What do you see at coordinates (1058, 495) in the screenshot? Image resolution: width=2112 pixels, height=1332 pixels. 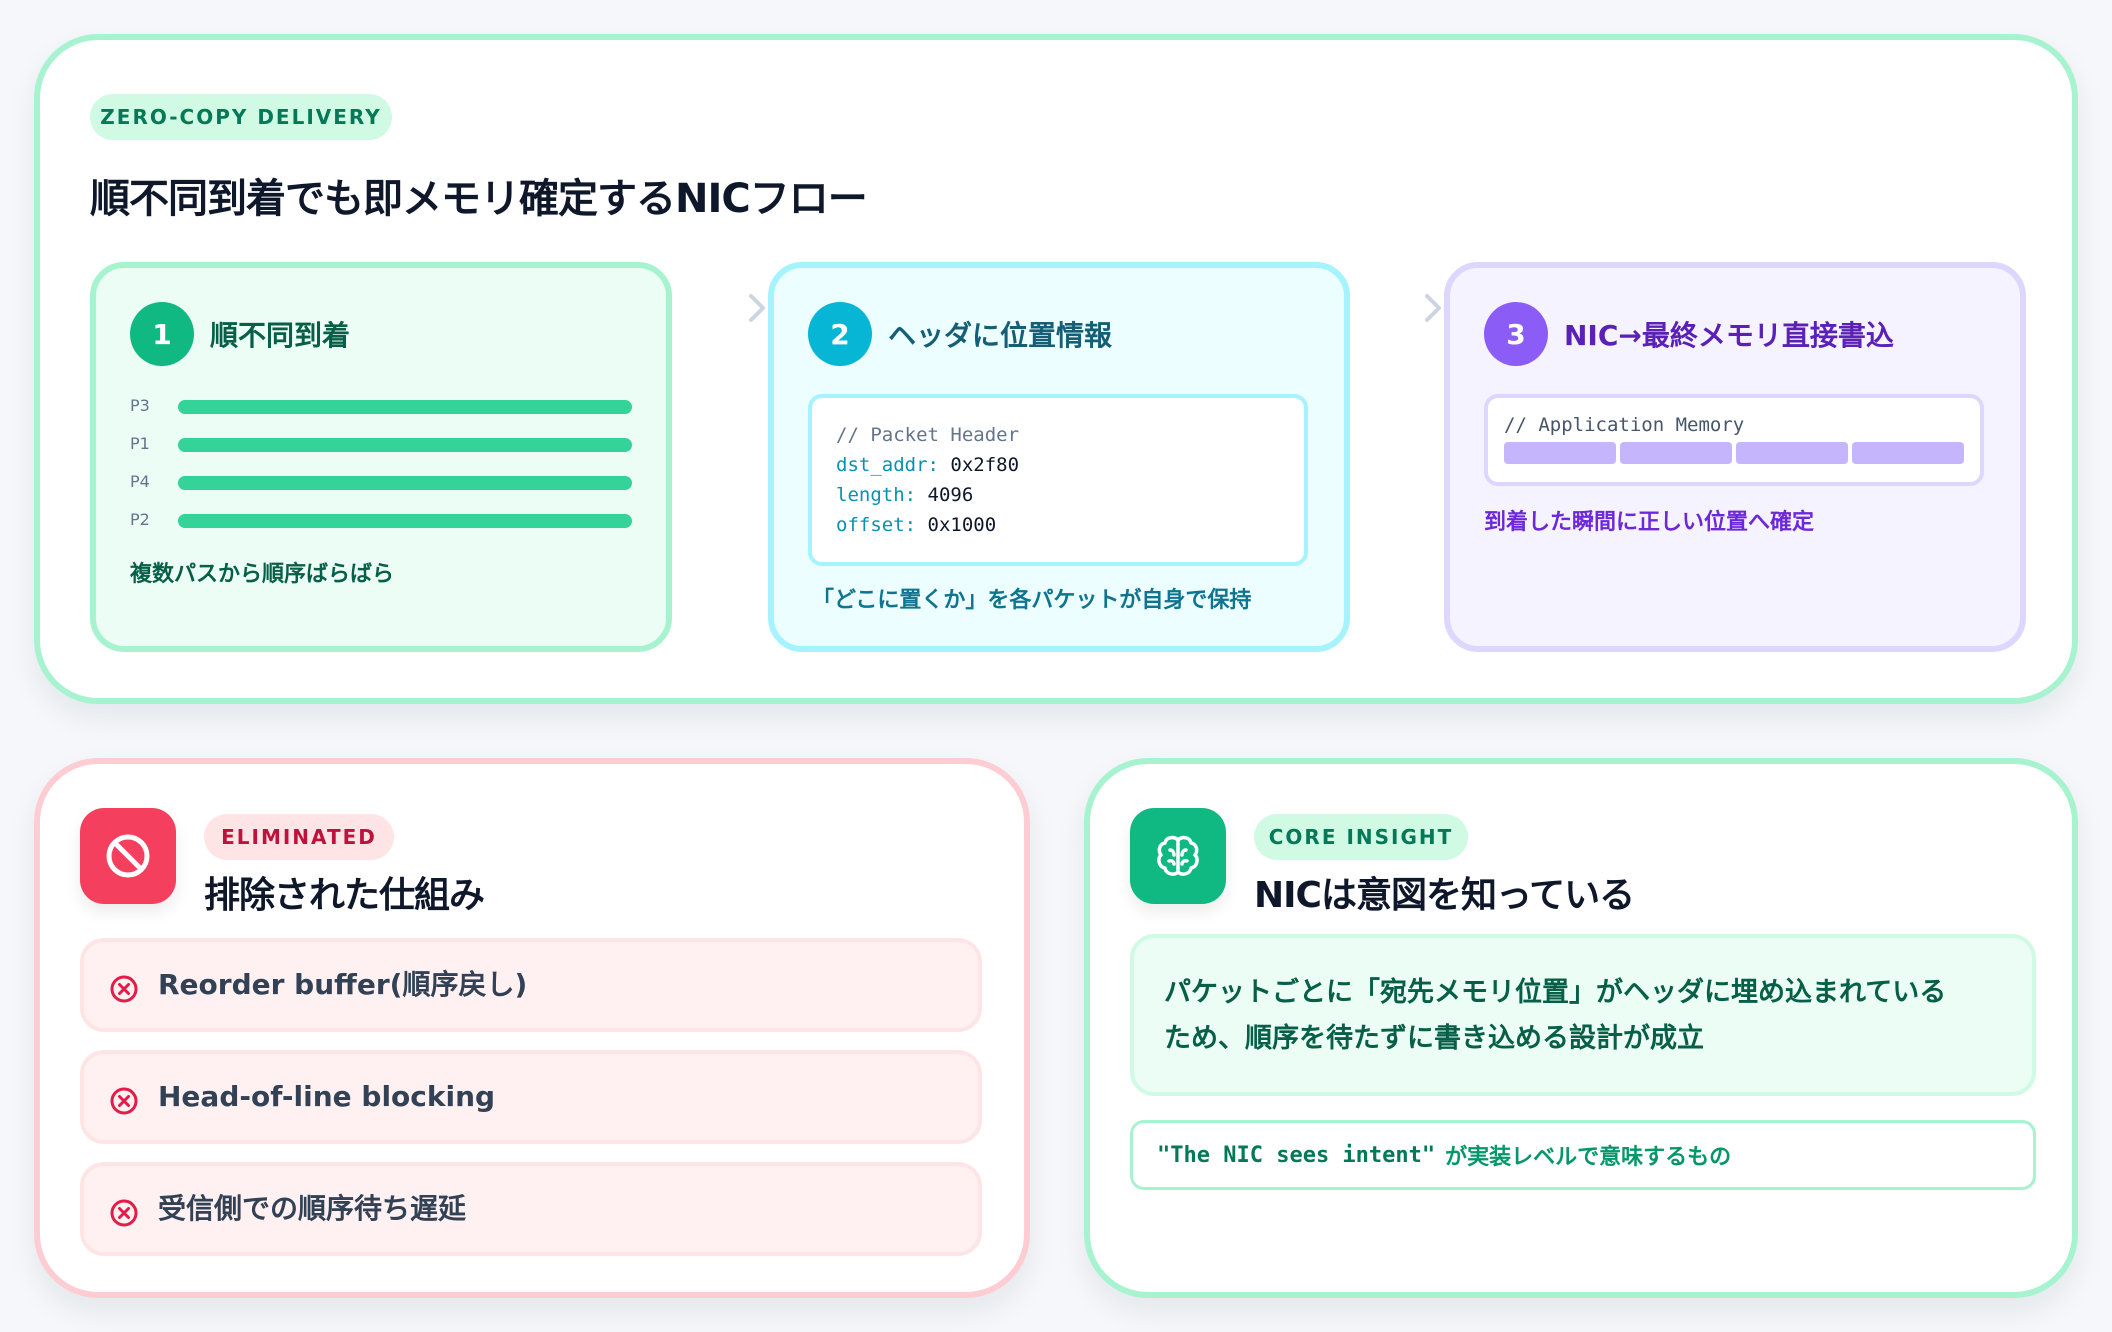 I see `code-line-length: length: 4096` at bounding box center [1058, 495].